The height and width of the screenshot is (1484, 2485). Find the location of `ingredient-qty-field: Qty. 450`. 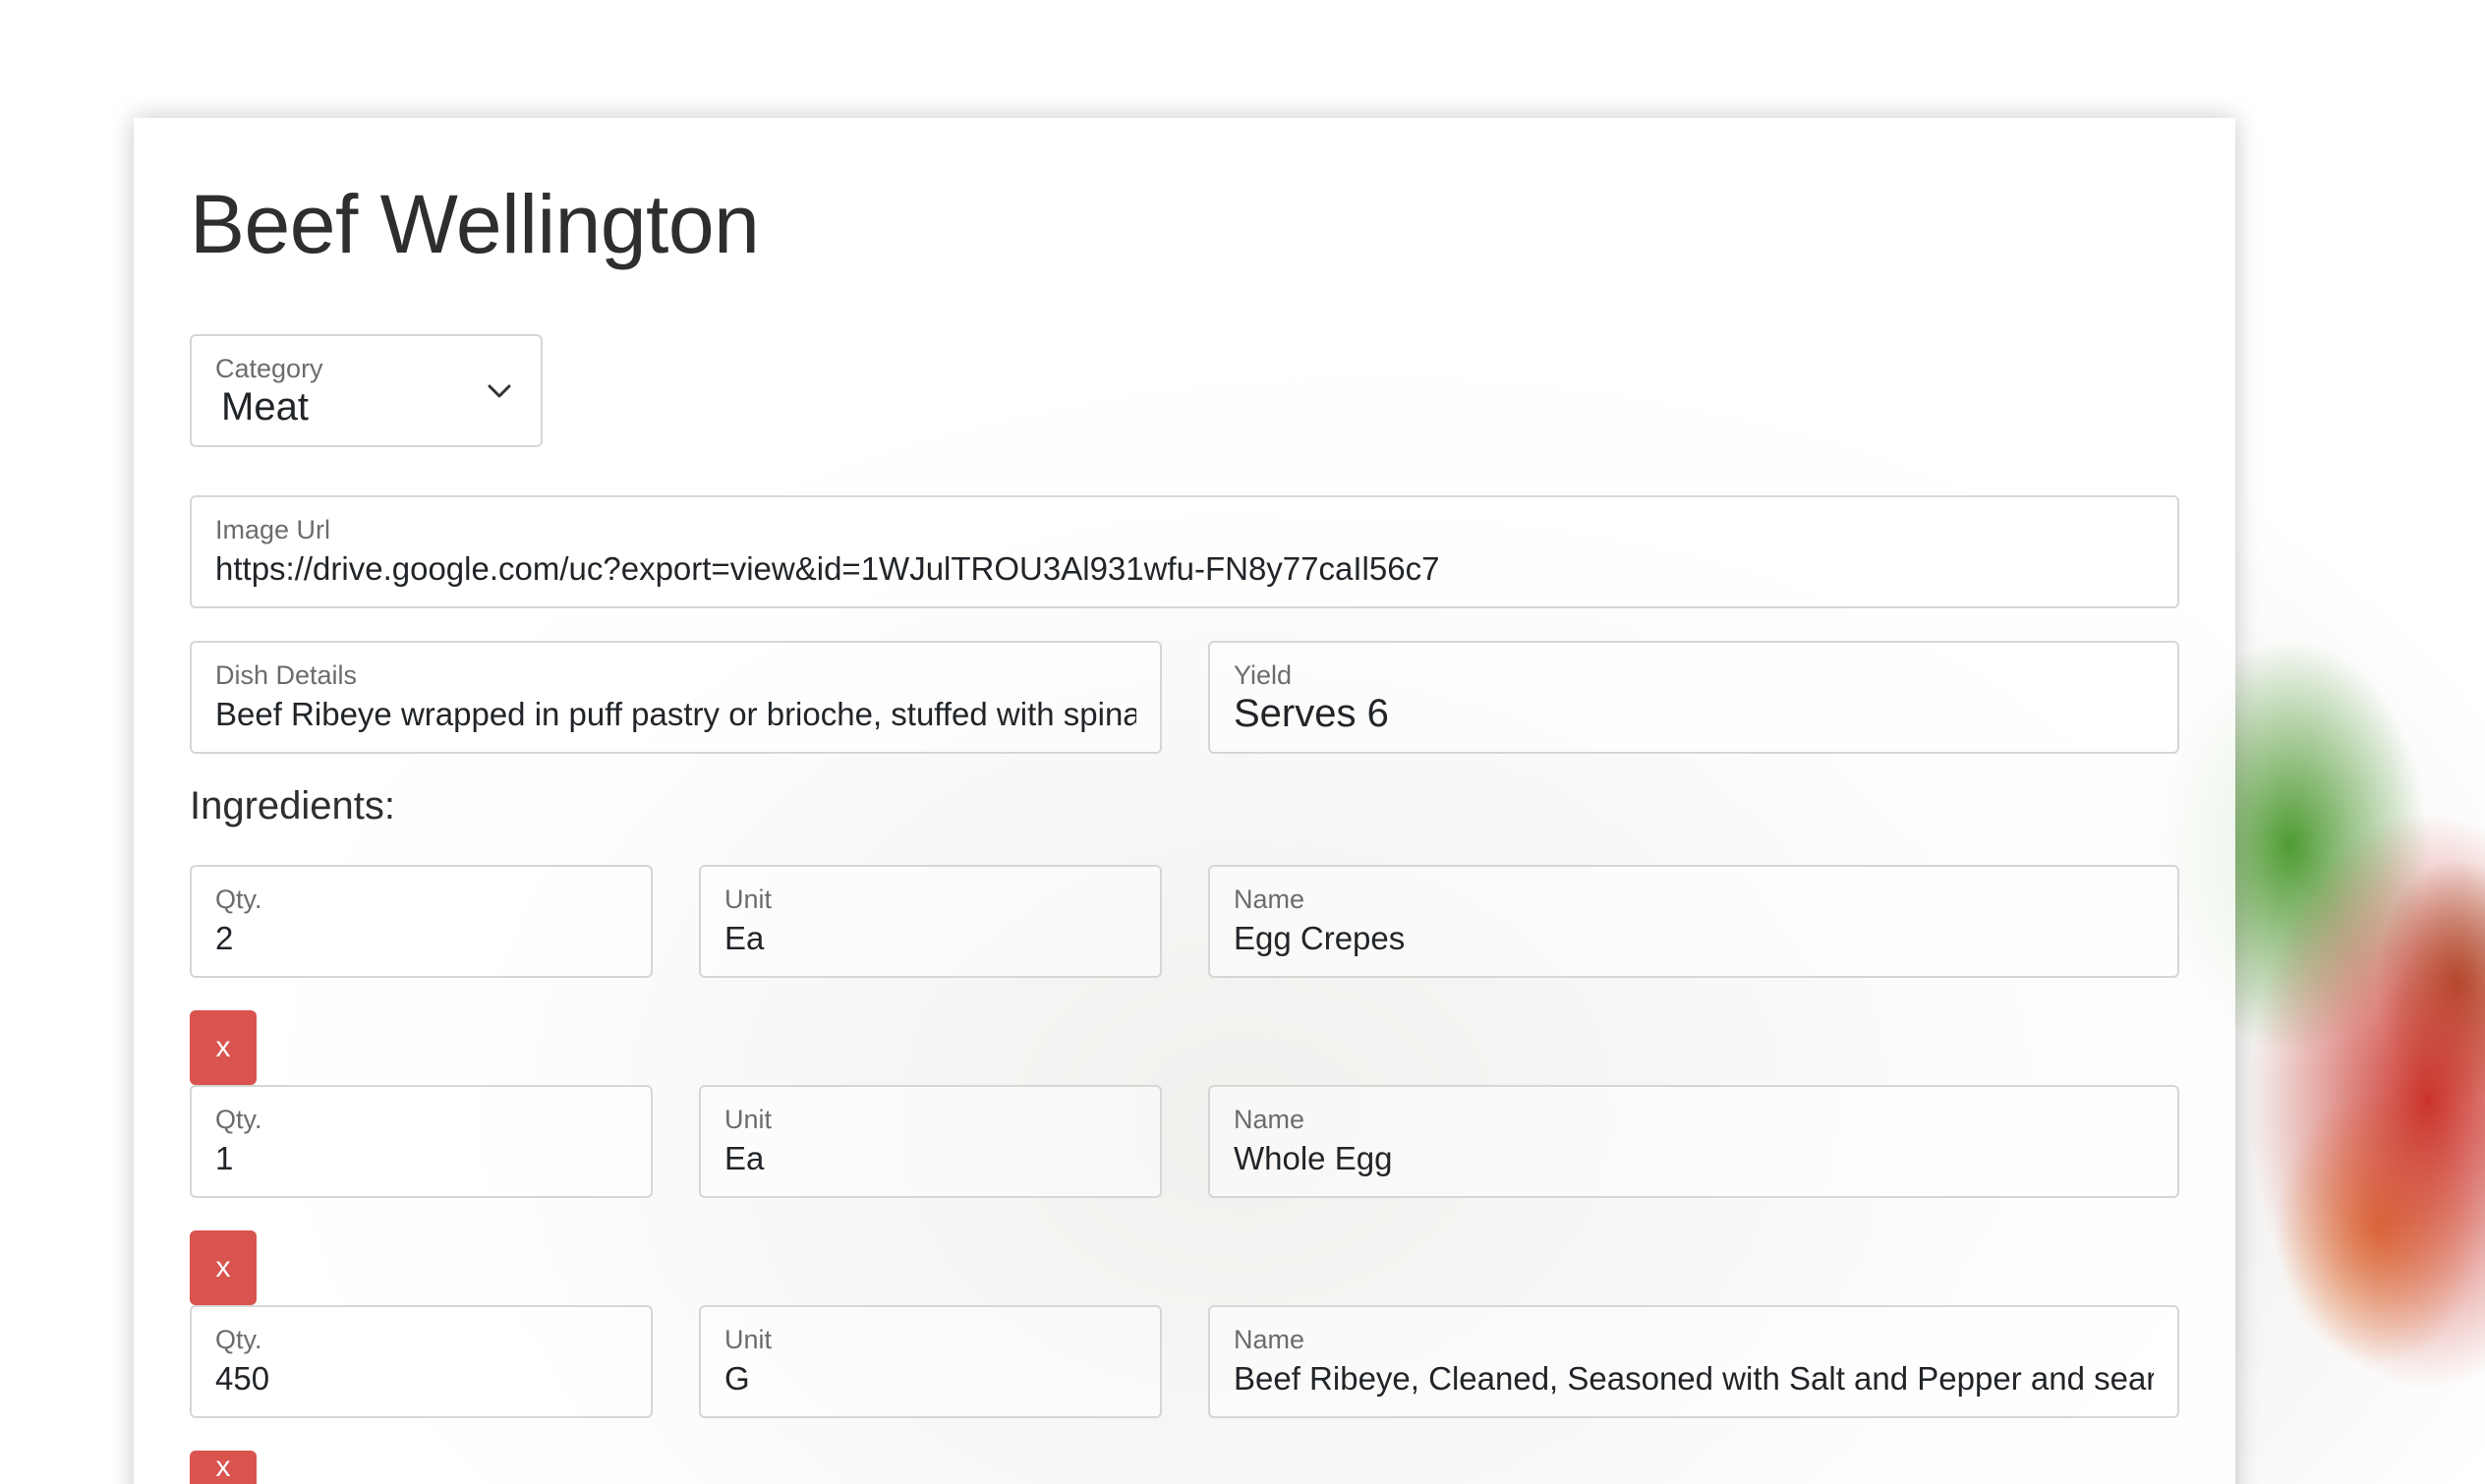

ingredient-qty-field: Qty. 450 is located at coordinates (421, 1361).